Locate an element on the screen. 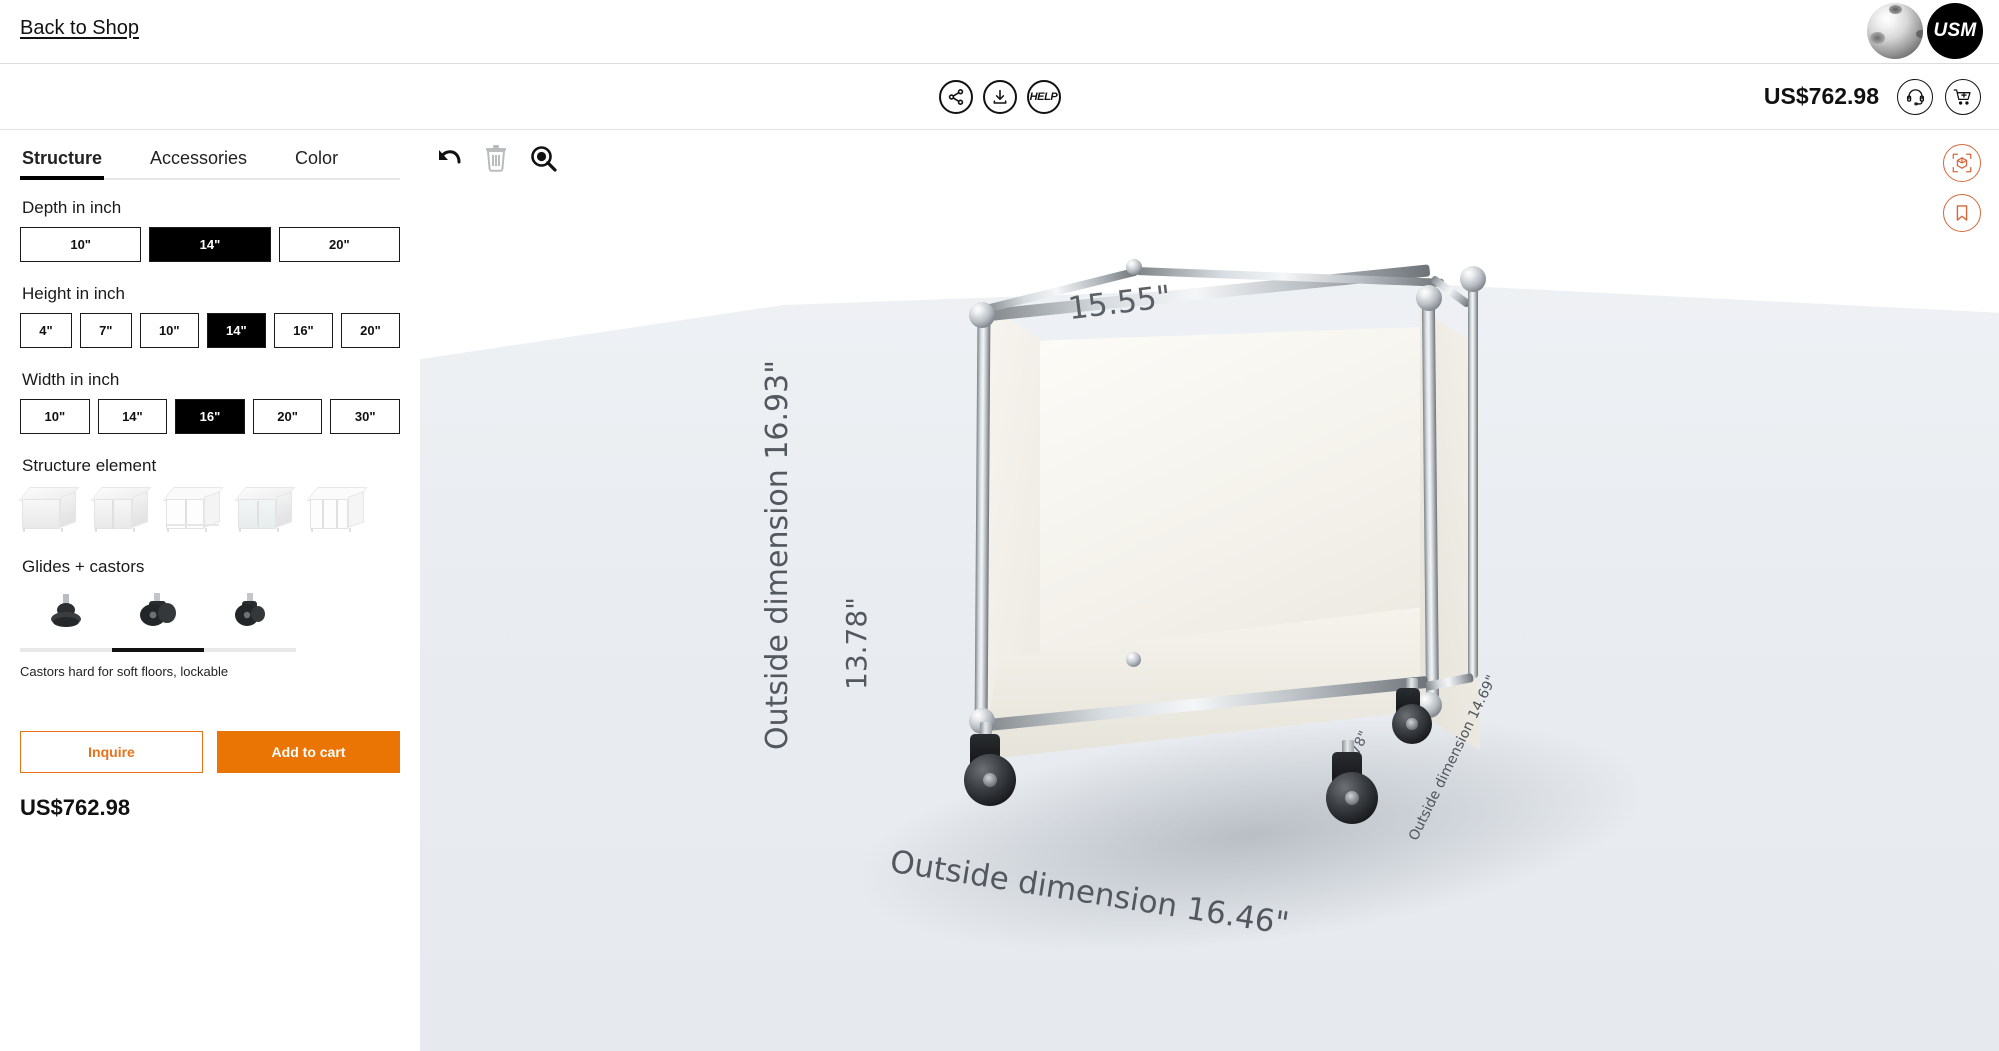  depth-option-10: 10" is located at coordinates (81, 244).